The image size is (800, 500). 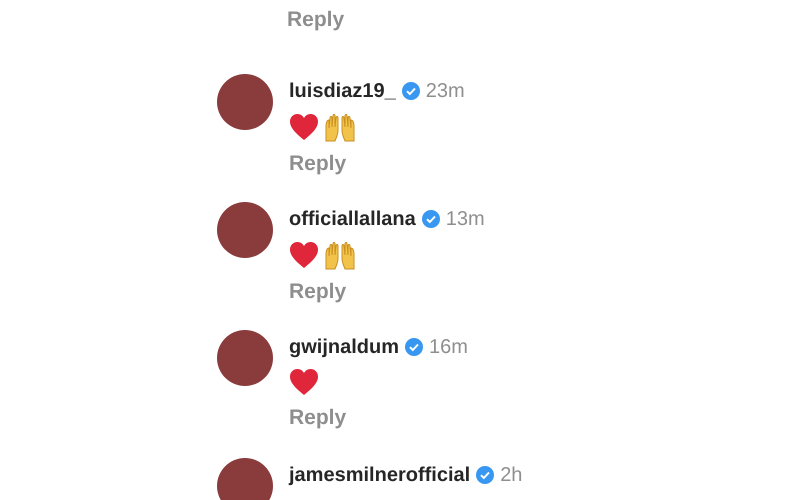 What do you see at coordinates (342, 91) in the screenshot?
I see `username: luisdiaz19_` at bounding box center [342, 91].